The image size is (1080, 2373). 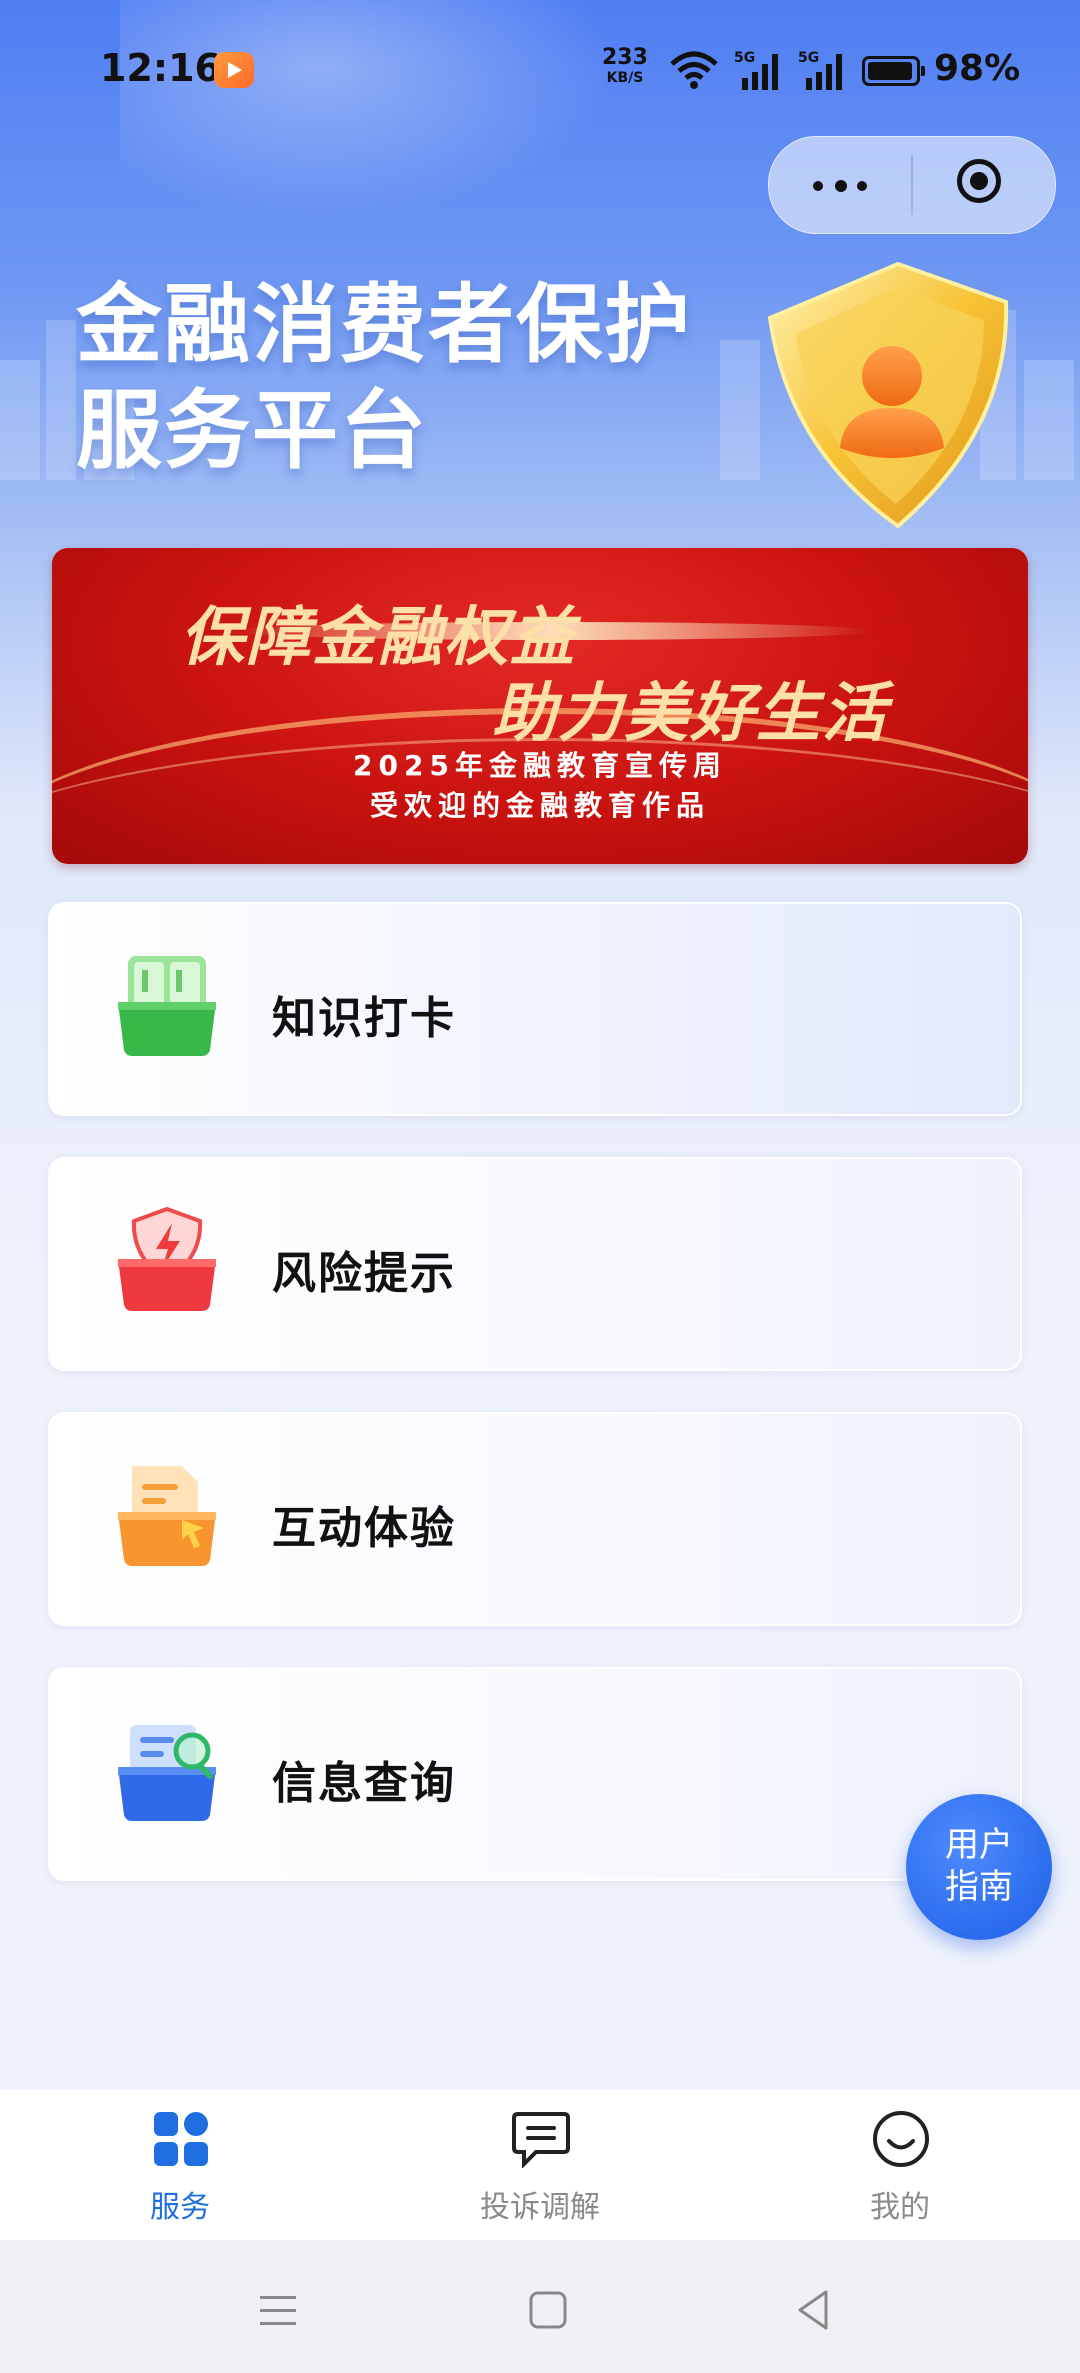 I want to click on home-icon, so click(x=548, y=2310).